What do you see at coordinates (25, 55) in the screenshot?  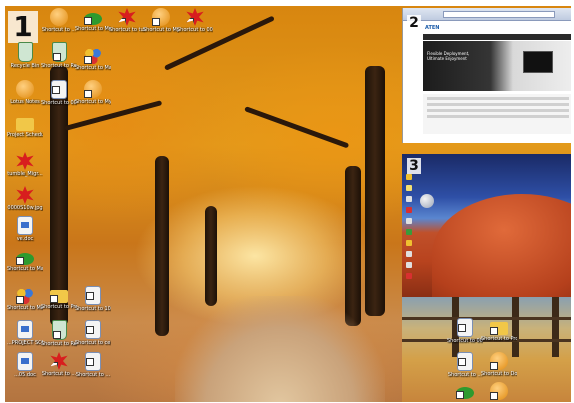 I see `desktop-icon-recycle-bin: Recycle Bin` at bounding box center [25, 55].